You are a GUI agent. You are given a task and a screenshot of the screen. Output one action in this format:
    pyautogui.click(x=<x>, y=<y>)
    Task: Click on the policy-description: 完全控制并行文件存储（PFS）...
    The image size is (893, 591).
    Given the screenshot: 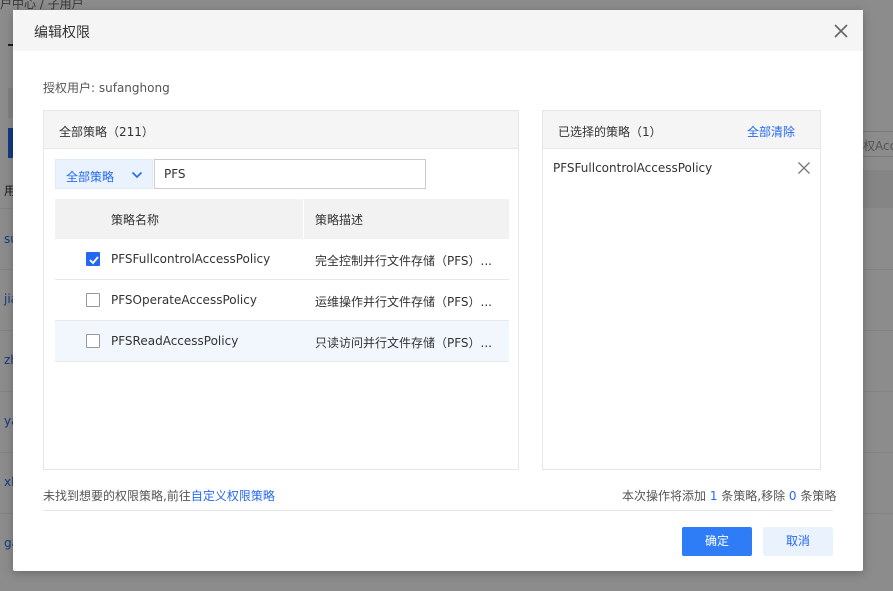 What is the action you would take?
    pyautogui.click(x=403, y=261)
    